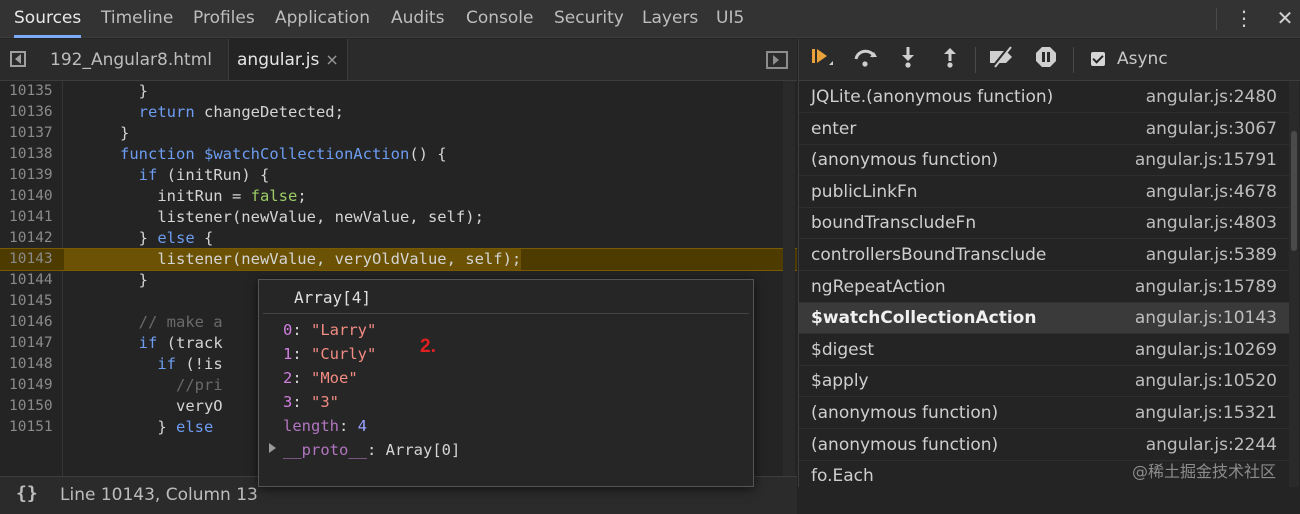  Describe the element at coordinates (1285, 19) in the screenshot. I see `close-icon: ✕` at that location.